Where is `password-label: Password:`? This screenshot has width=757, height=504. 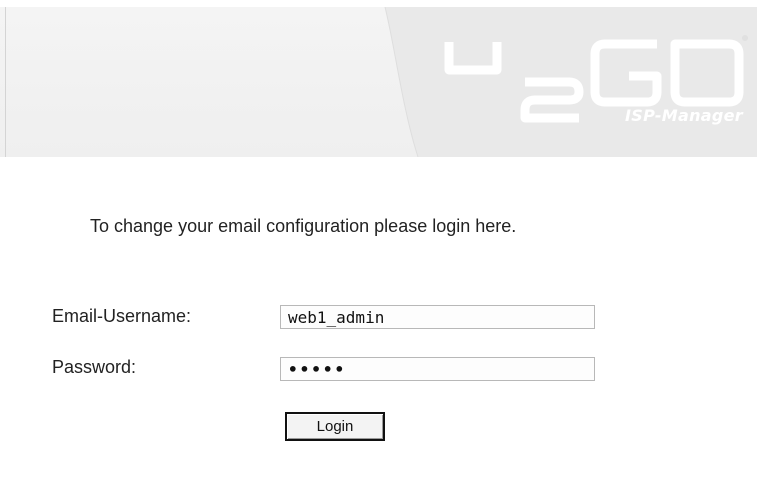
password-label: Password: is located at coordinates (94, 367).